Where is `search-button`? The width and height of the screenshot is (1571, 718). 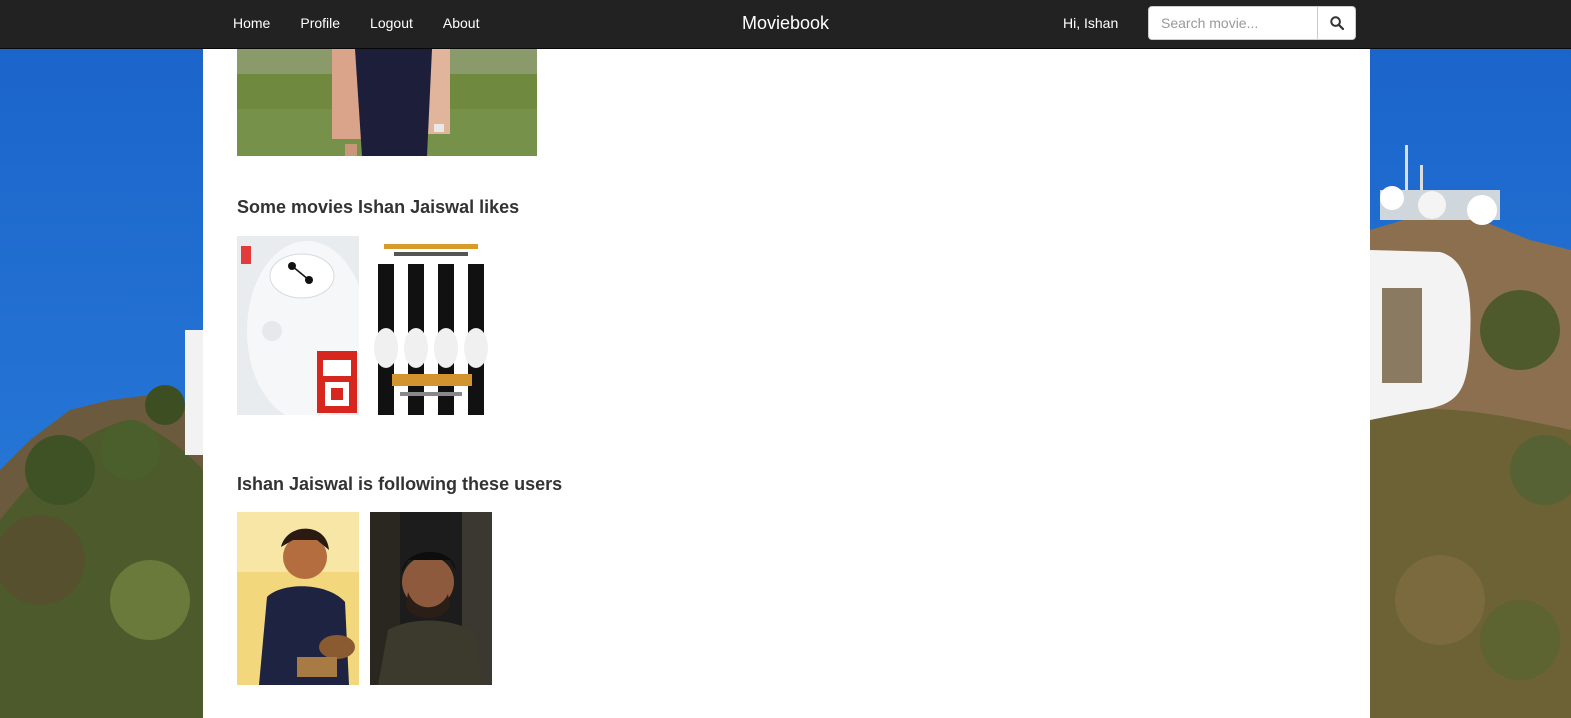 search-button is located at coordinates (1337, 23).